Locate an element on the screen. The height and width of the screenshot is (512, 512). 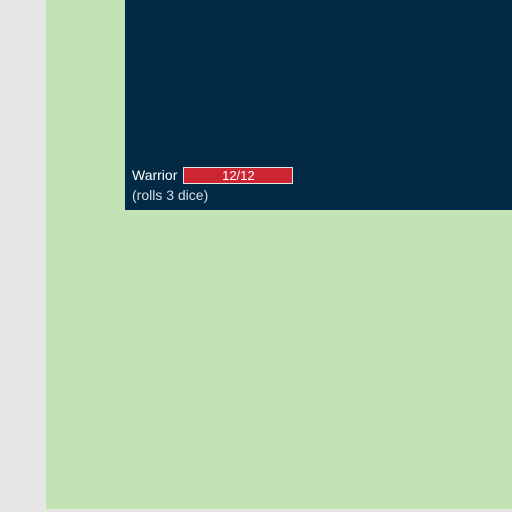
health-text: 12/12 is located at coordinates (238, 175).